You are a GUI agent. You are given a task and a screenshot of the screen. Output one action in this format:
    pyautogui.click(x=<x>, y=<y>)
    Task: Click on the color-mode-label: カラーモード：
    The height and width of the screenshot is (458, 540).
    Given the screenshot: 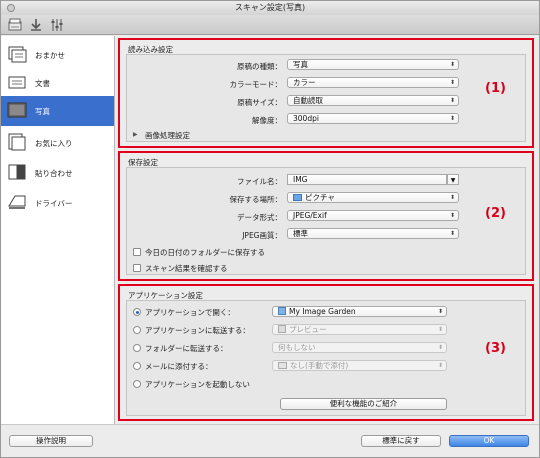 What is the action you would take?
    pyautogui.click(x=256, y=84)
    